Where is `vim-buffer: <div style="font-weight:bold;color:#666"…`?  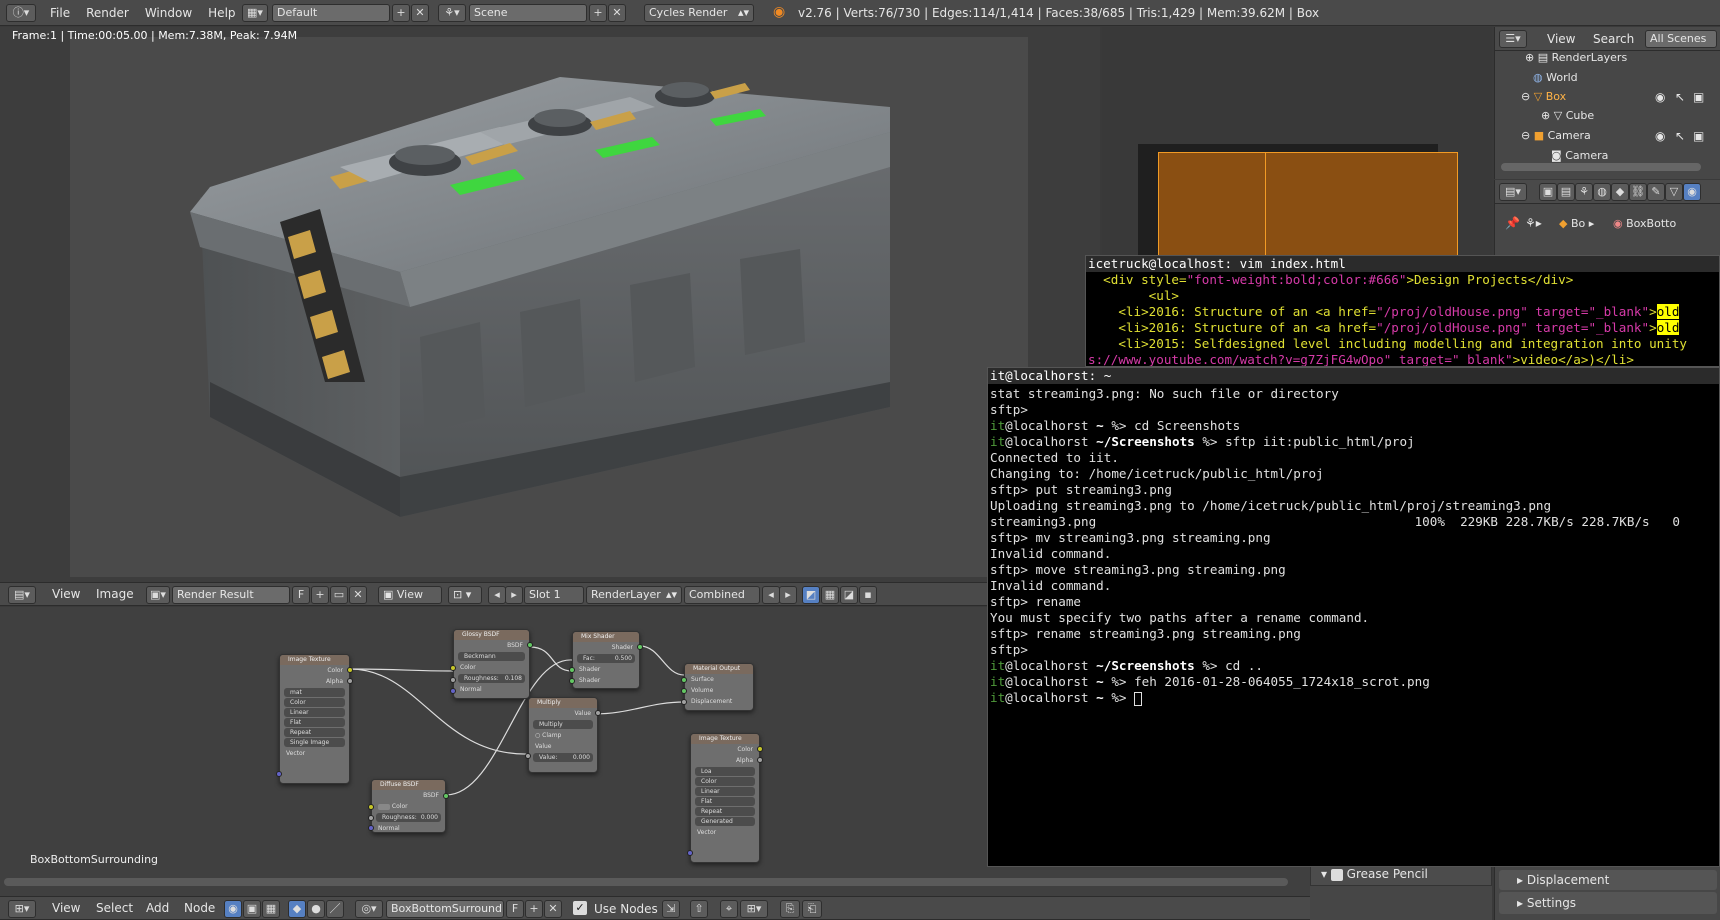 vim-buffer: <div style="font-weight:bold;color:#666"… is located at coordinates (1402, 319).